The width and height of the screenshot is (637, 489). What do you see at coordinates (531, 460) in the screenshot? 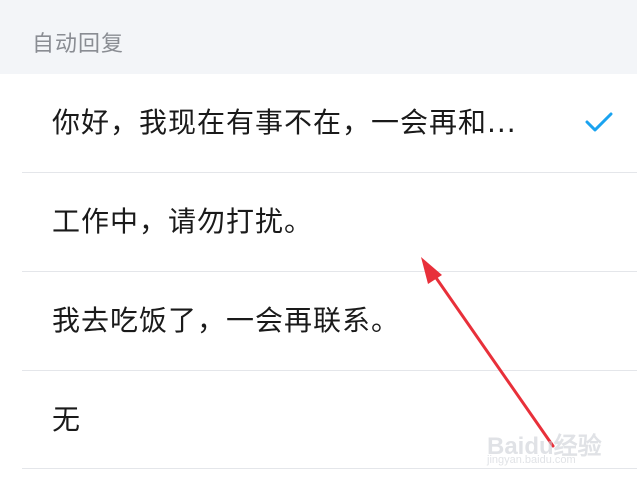
I see `watermark-subtext: jingyan.baidu.com` at bounding box center [531, 460].